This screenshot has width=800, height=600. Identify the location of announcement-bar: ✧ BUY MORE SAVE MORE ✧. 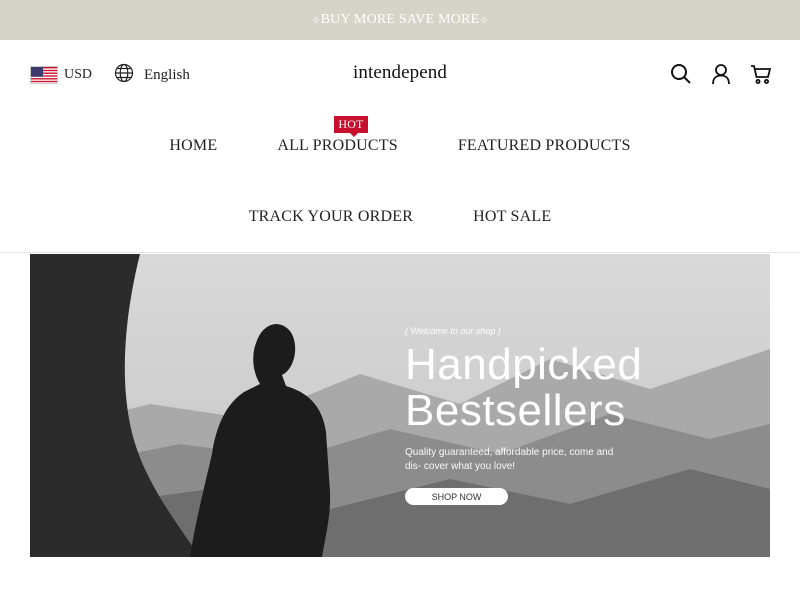
(400, 20).